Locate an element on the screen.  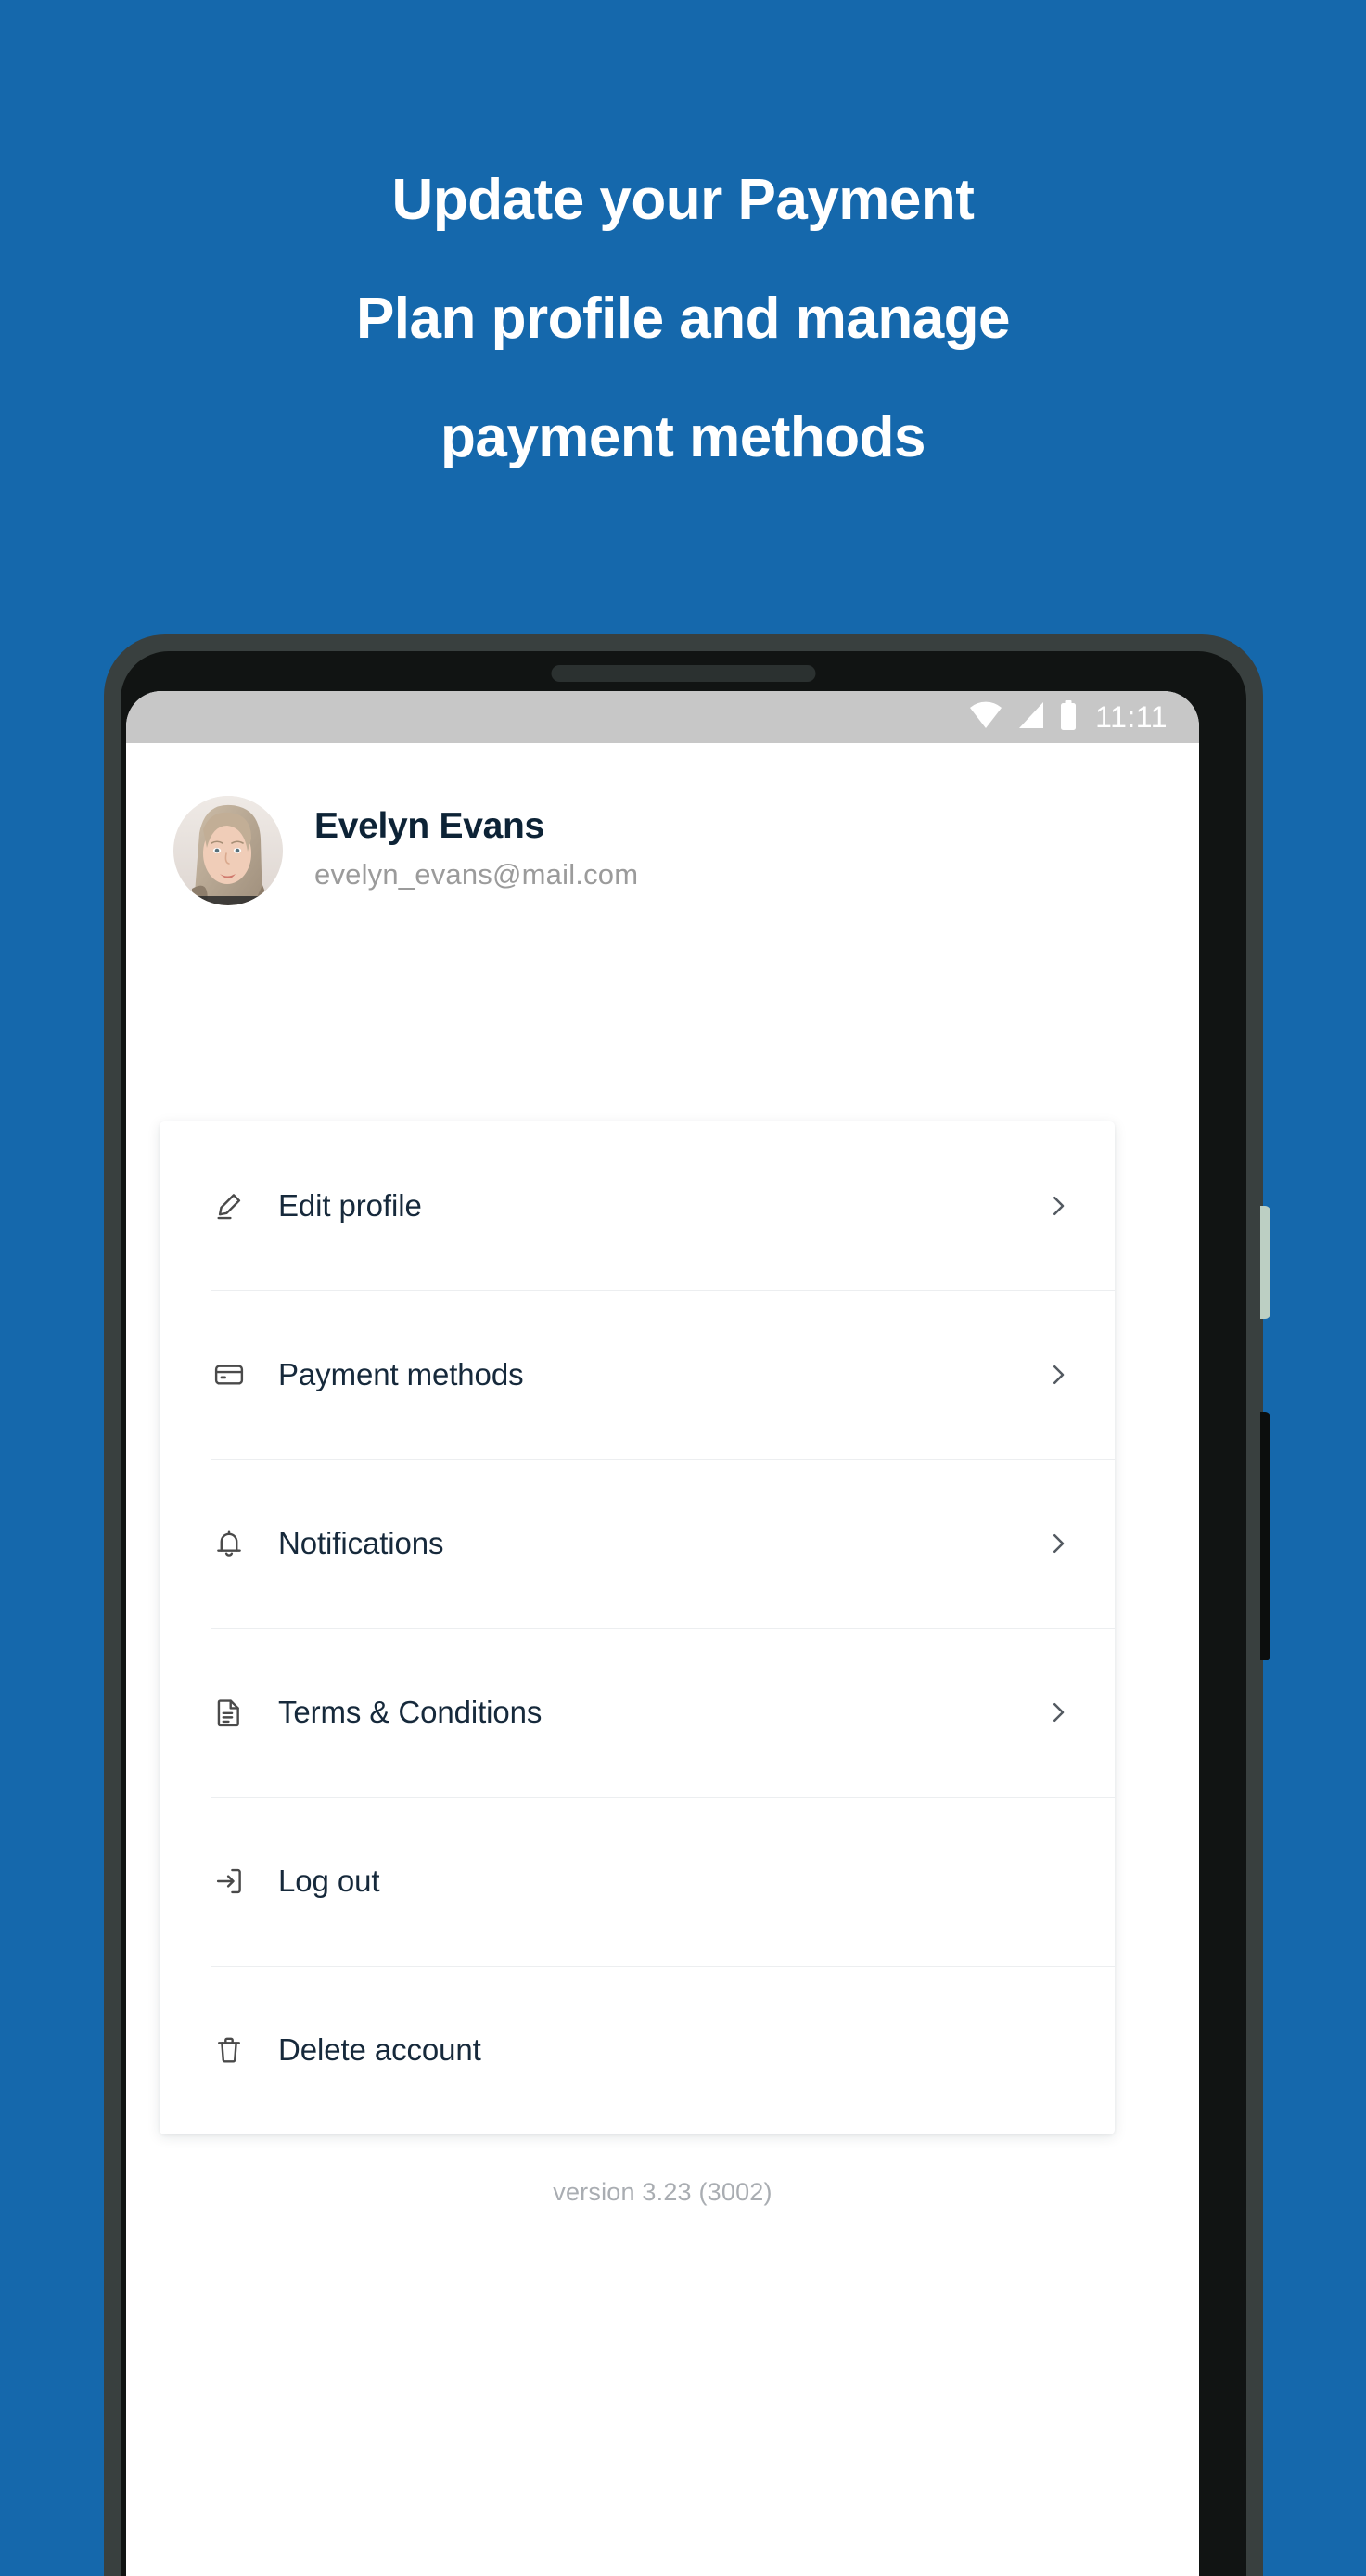
avatar is located at coordinates (228, 850).